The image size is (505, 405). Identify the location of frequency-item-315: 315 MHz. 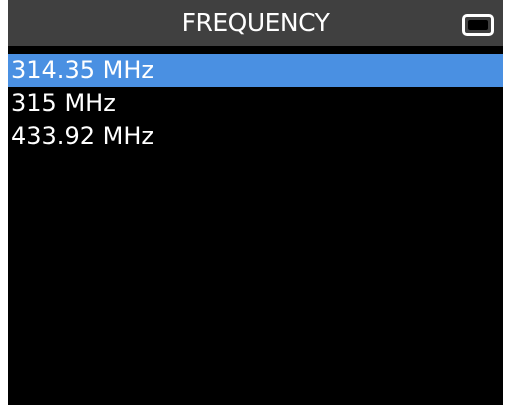
(255, 103).